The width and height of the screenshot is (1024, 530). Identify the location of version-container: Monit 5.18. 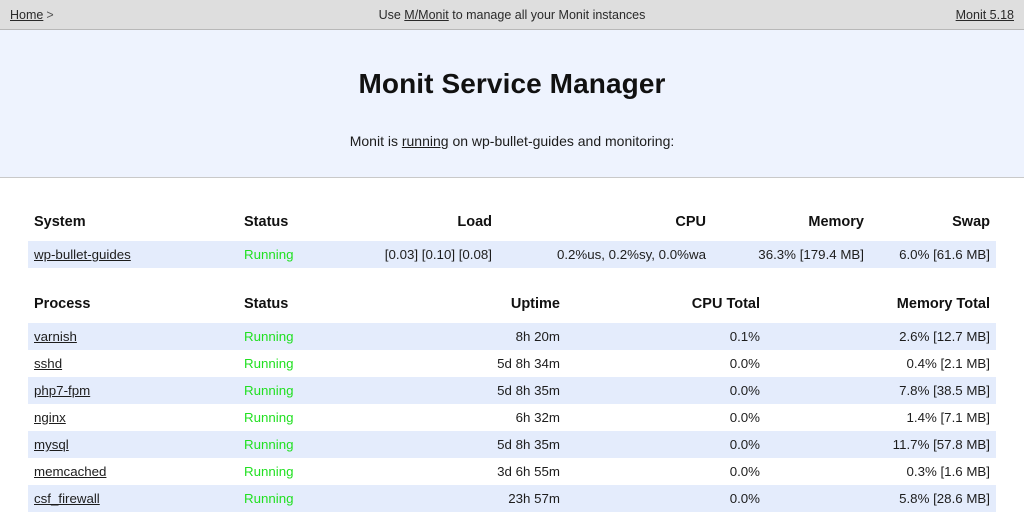
(985, 15).